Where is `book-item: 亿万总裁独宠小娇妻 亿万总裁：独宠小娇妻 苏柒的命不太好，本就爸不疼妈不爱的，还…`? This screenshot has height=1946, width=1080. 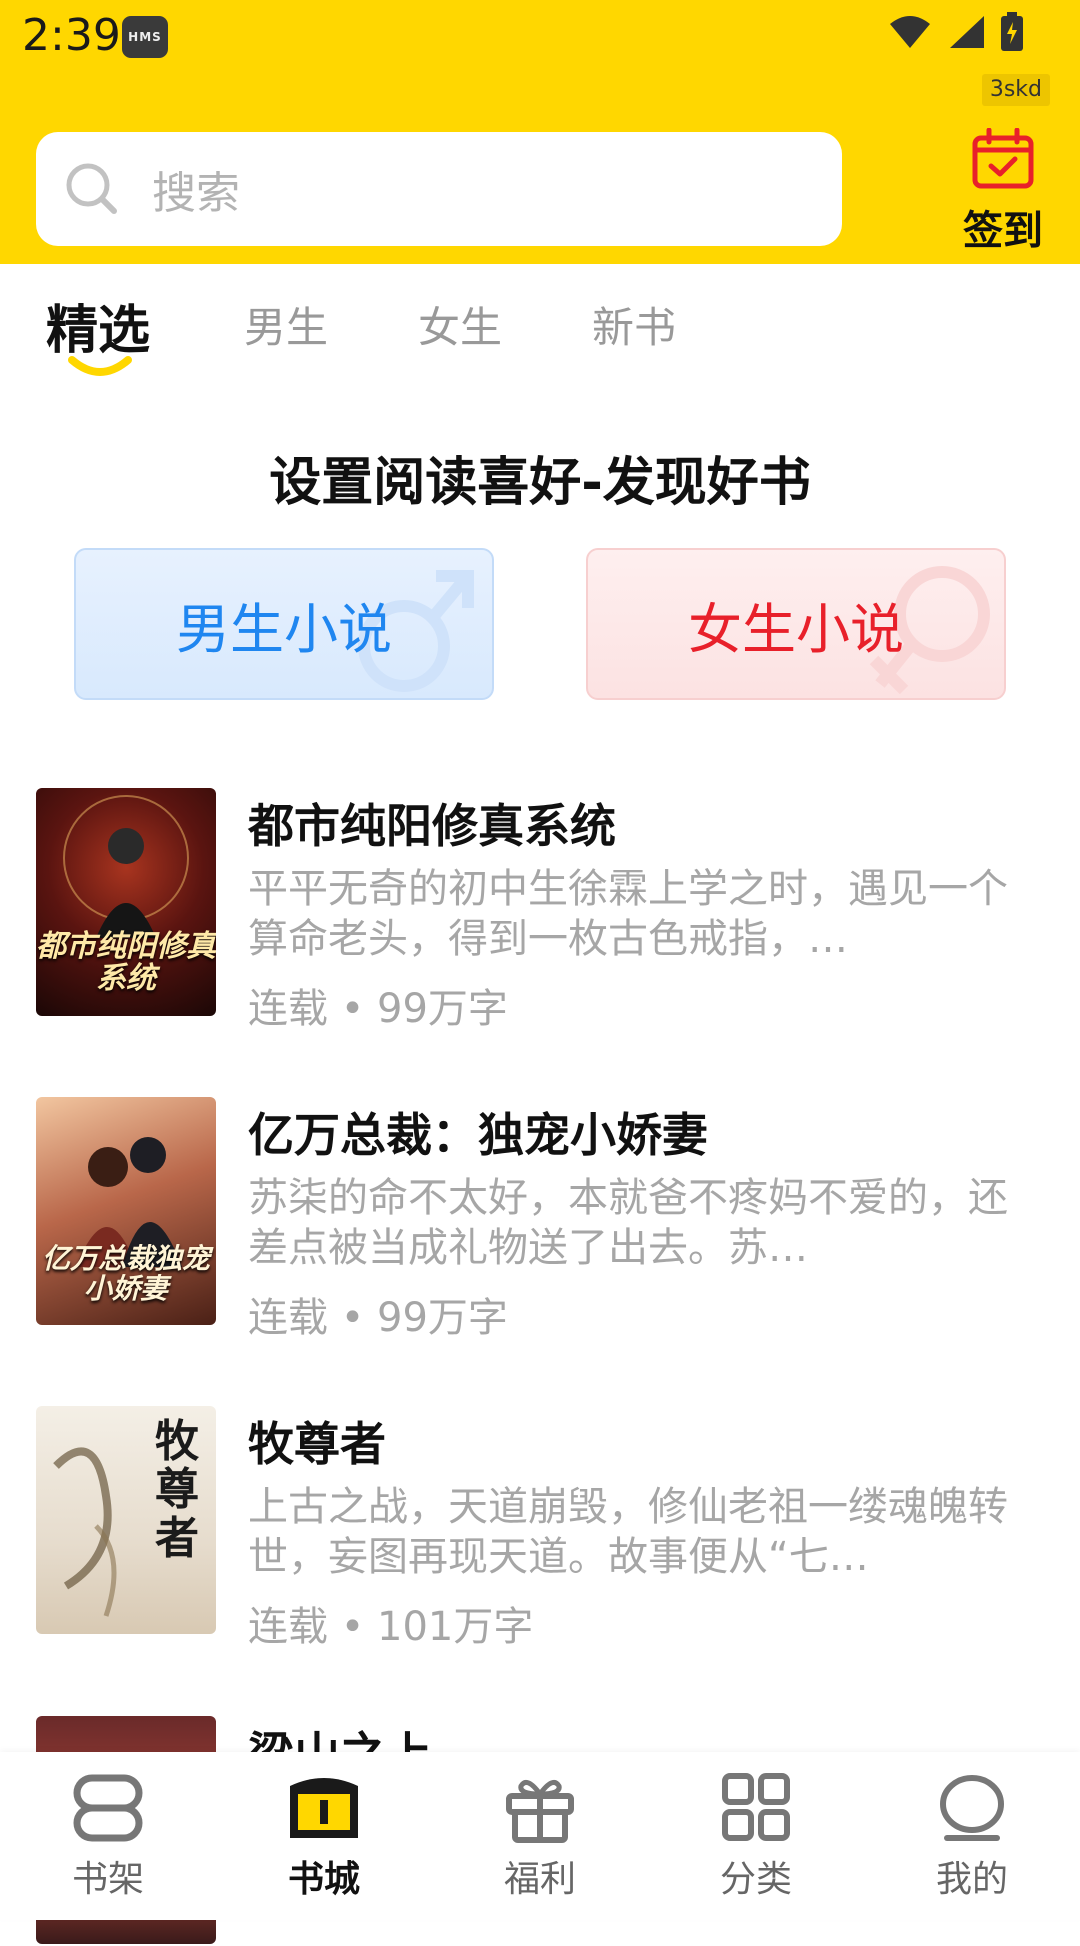
book-item: 亿万总裁独宠小娇妻 亿万总裁：独宠小娇妻 苏柒的命不太好，本就爸不疼妈不爱的，还… is located at coordinates (541, 1219).